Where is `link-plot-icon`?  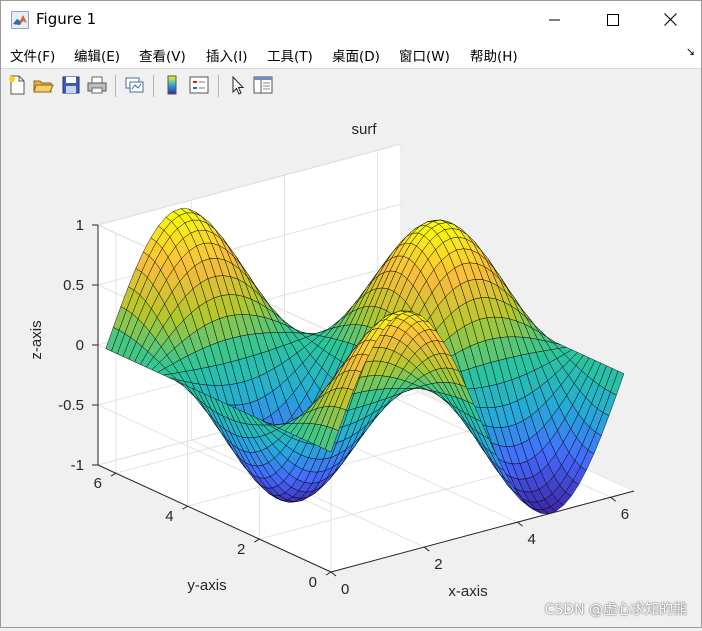 link-plot-icon is located at coordinates (134, 85).